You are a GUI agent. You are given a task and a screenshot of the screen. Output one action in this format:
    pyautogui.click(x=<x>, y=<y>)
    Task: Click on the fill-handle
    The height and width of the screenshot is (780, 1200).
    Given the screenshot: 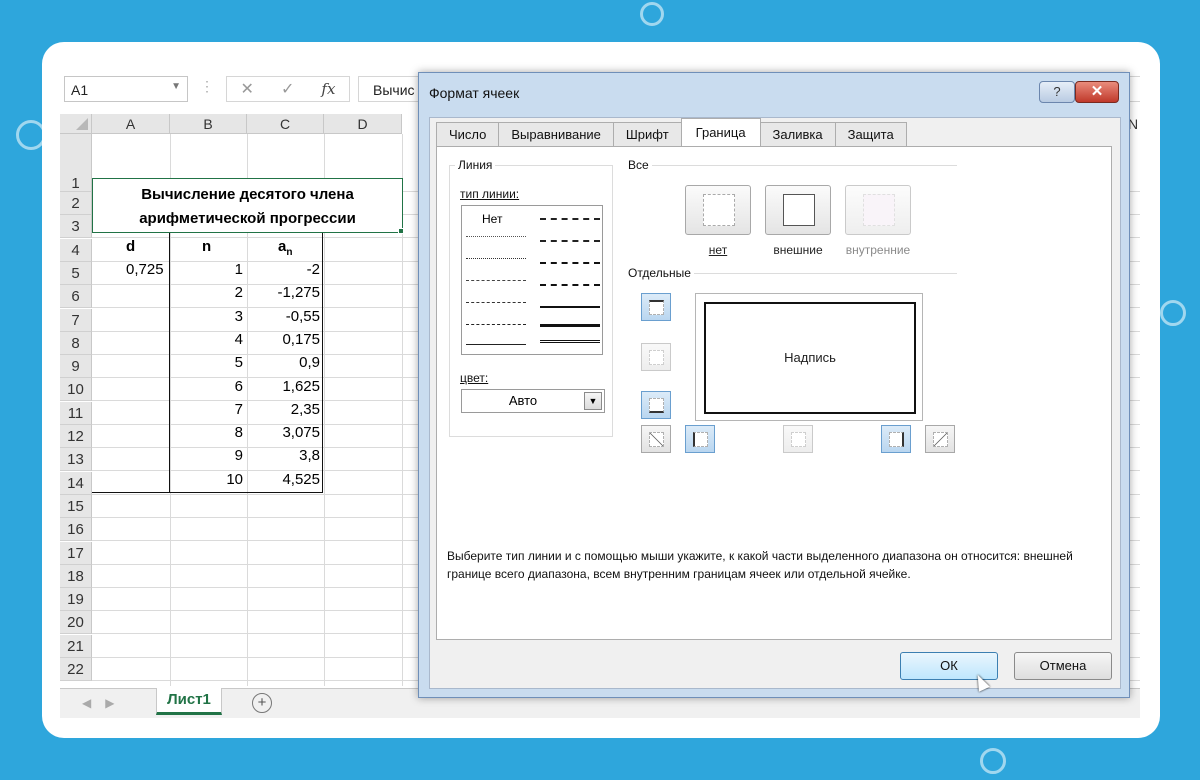 What is the action you would take?
    pyautogui.click(x=401, y=231)
    